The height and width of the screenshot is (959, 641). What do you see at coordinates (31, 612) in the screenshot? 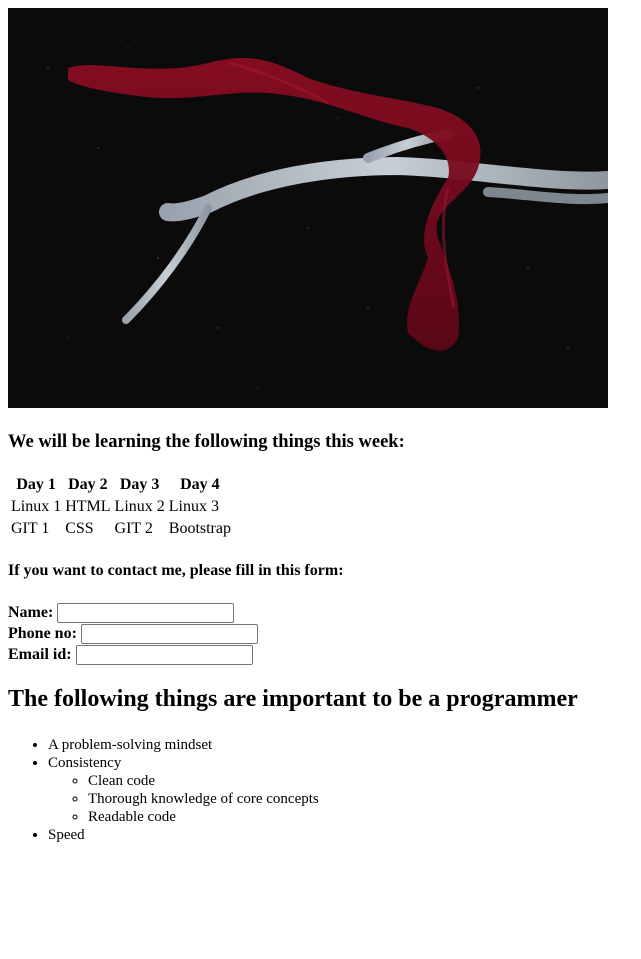
I see `name-label: Name:` at bounding box center [31, 612].